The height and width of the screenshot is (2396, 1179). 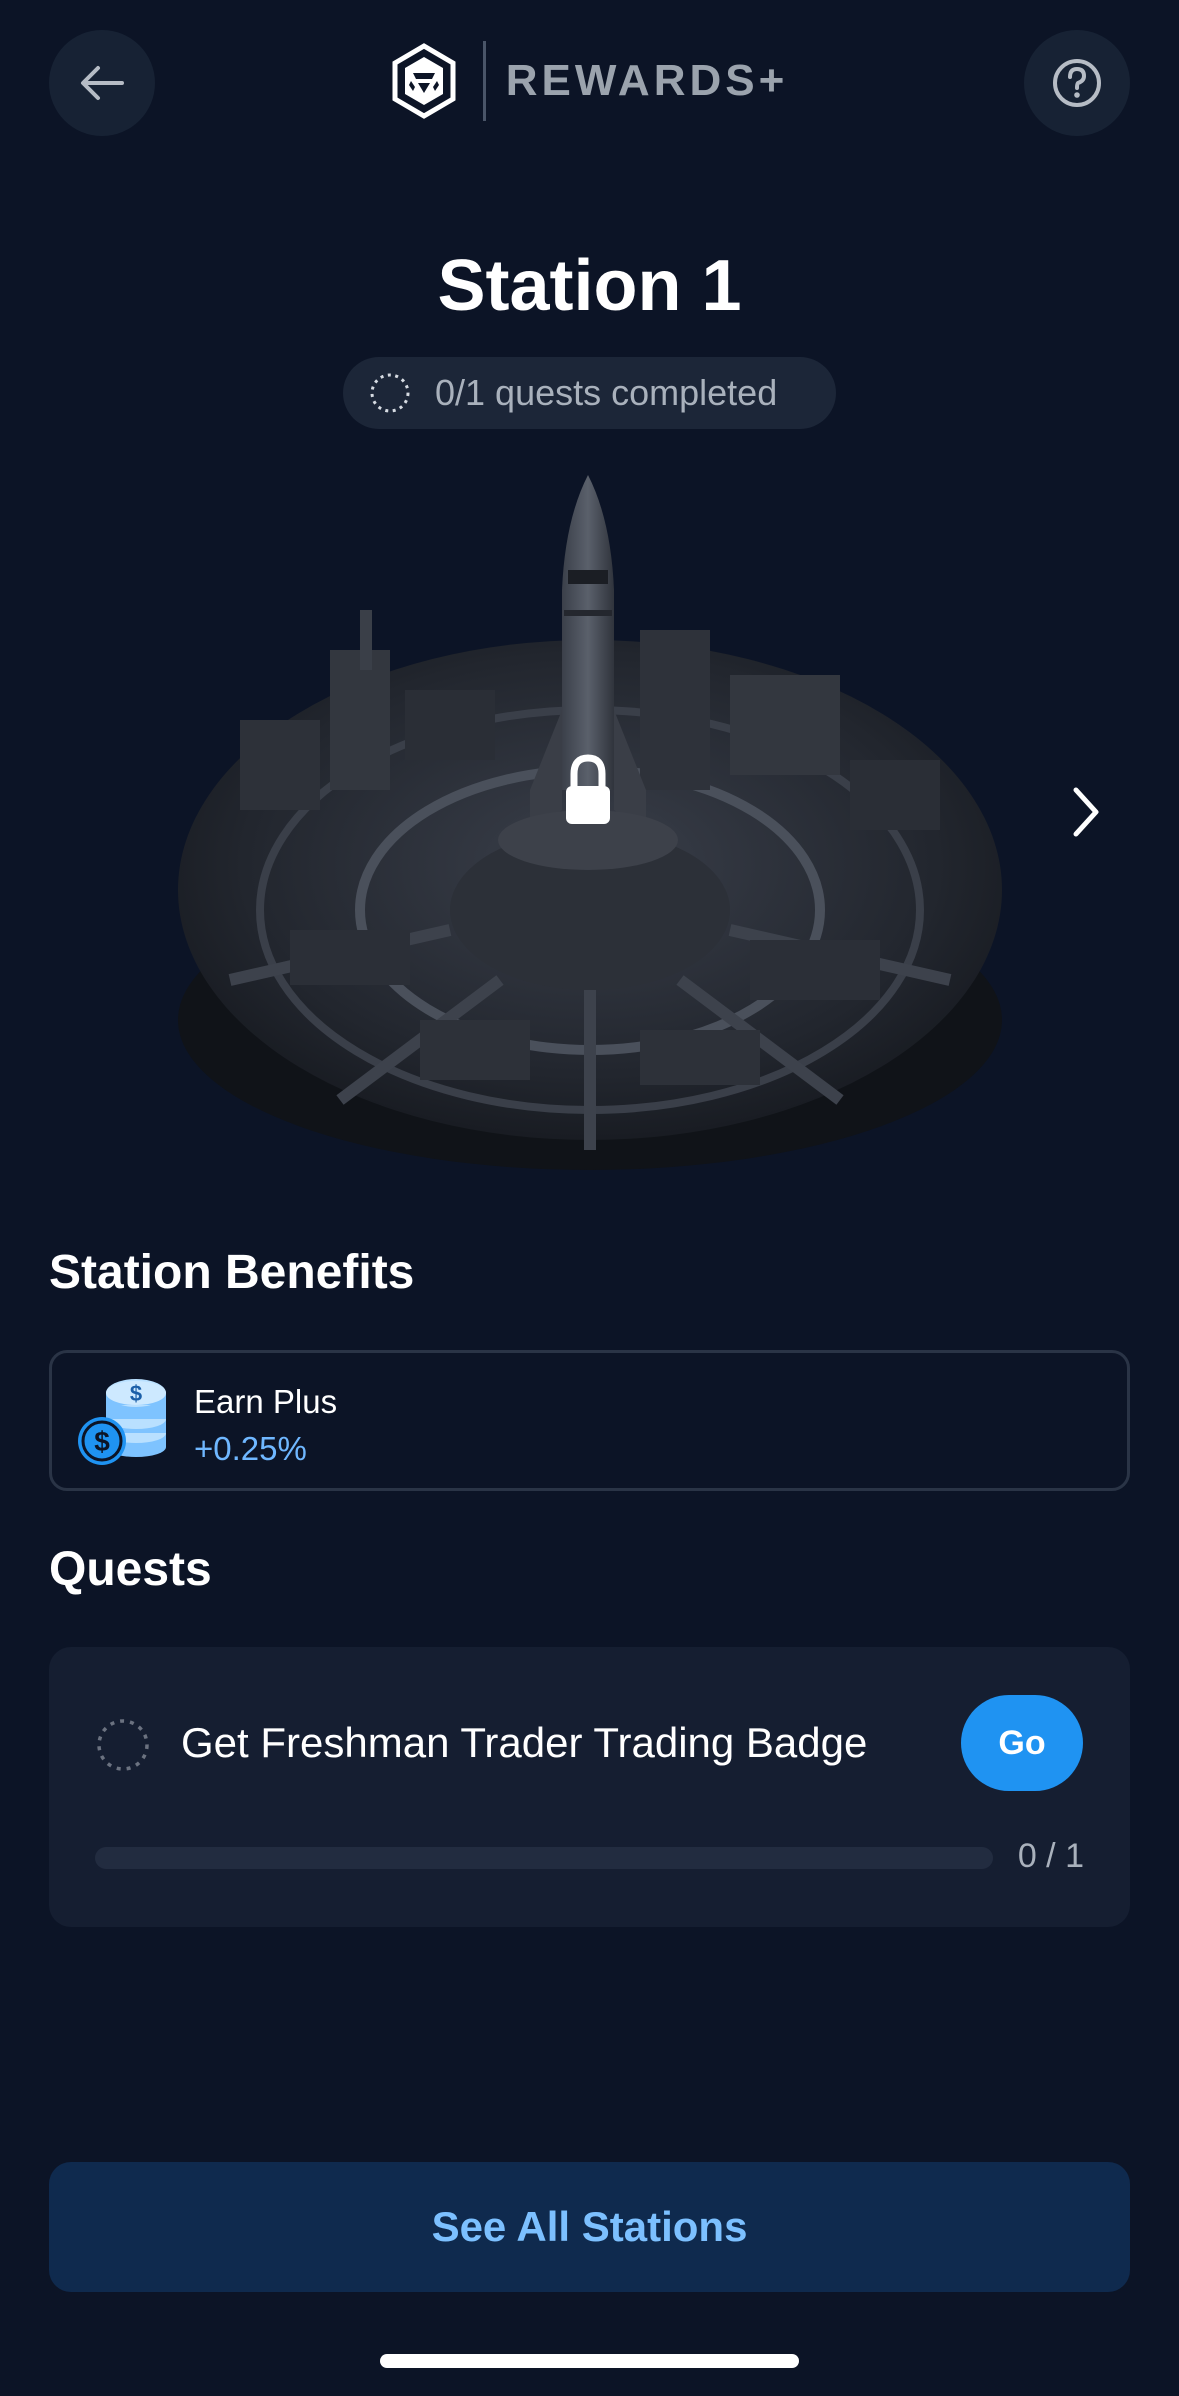 I want to click on rewards-brand: REWARDS+, so click(x=589, y=81).